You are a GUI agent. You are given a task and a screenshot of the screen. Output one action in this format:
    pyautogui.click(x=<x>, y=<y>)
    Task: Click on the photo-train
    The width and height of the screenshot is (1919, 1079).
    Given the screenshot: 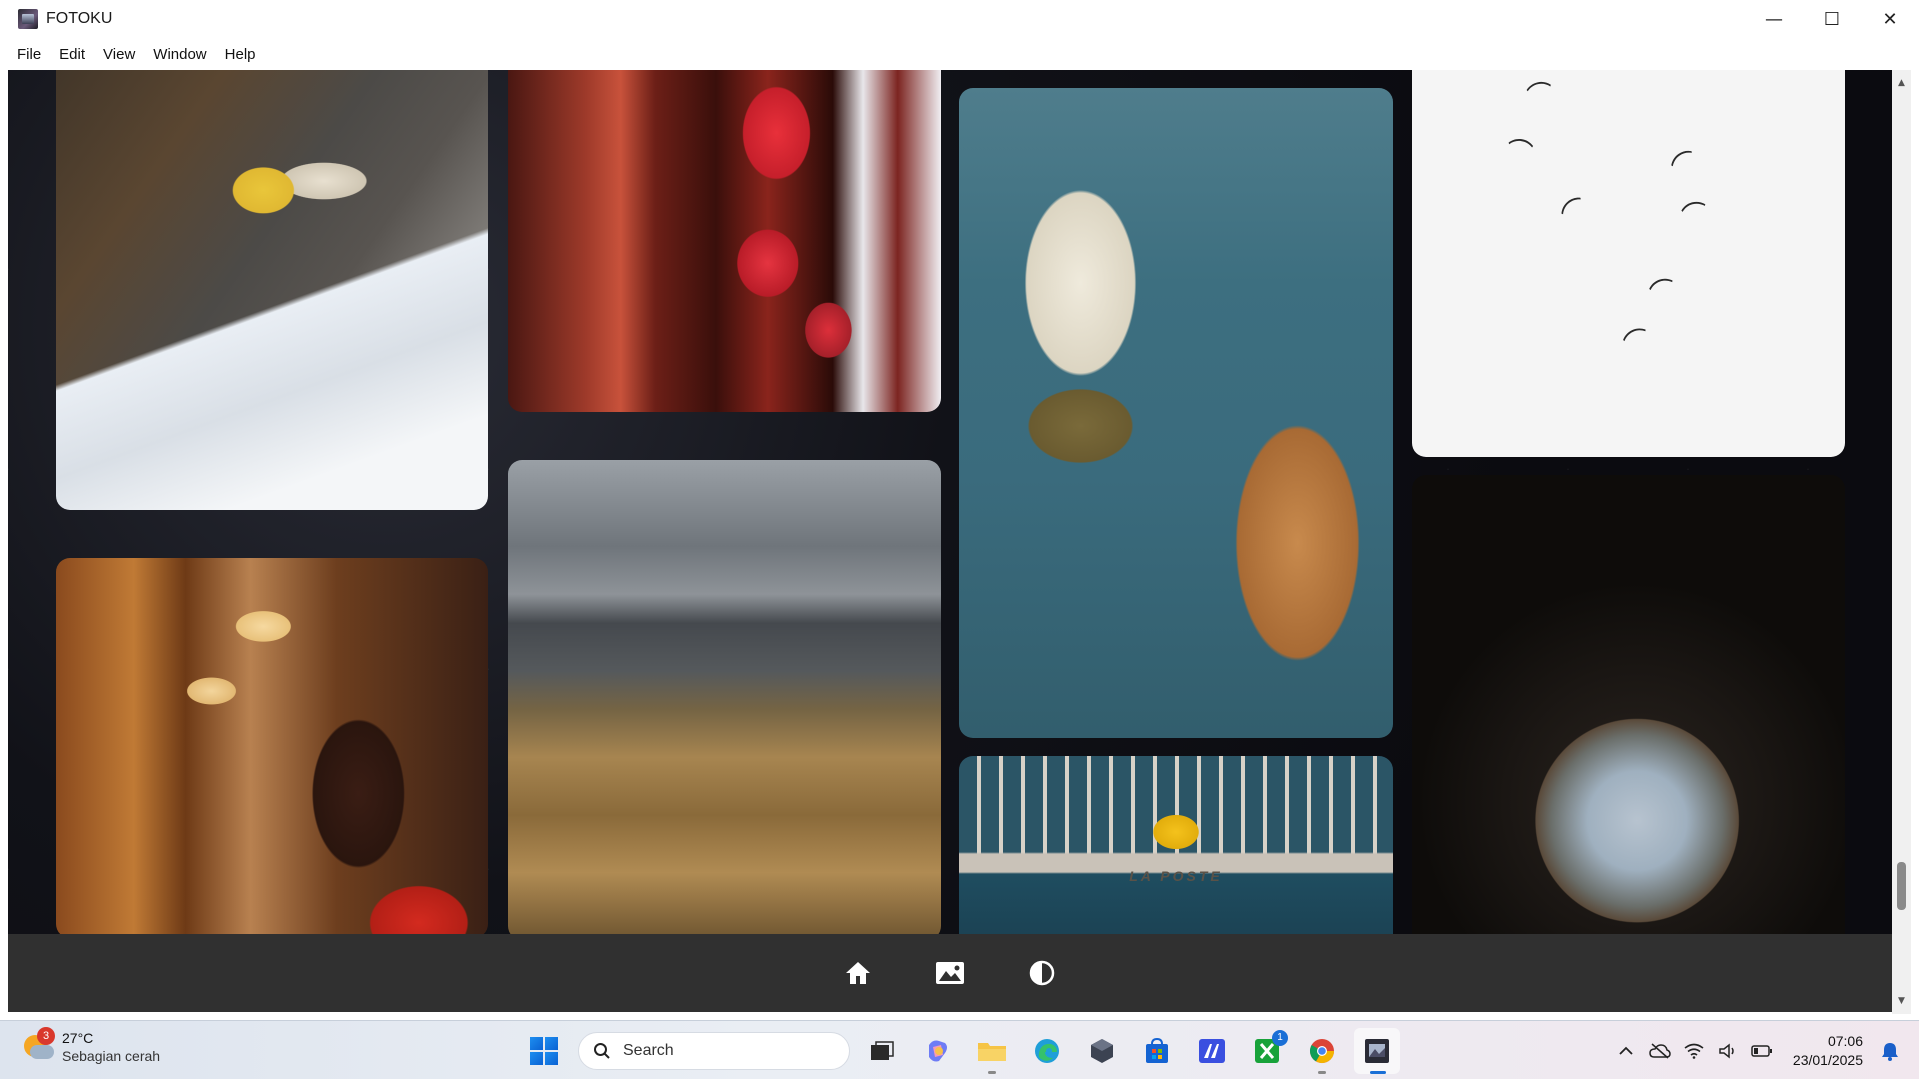 What is the action you would take?
    pyautogui.click(x=272, y=290)
    